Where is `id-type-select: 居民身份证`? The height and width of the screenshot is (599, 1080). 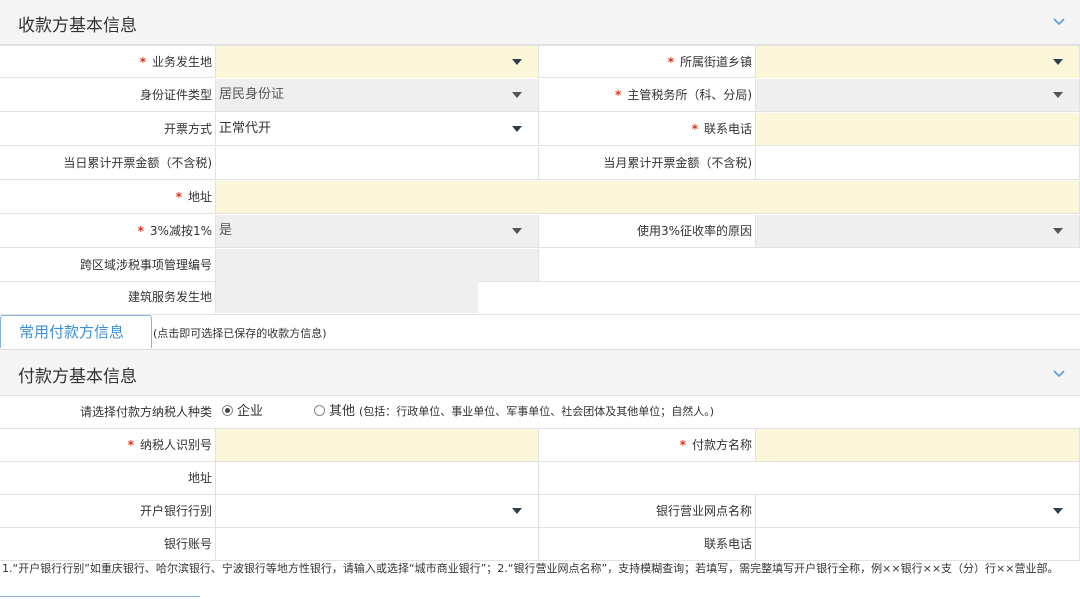
id-type-select: 居民身份证 is located at coordinates (377, 95).